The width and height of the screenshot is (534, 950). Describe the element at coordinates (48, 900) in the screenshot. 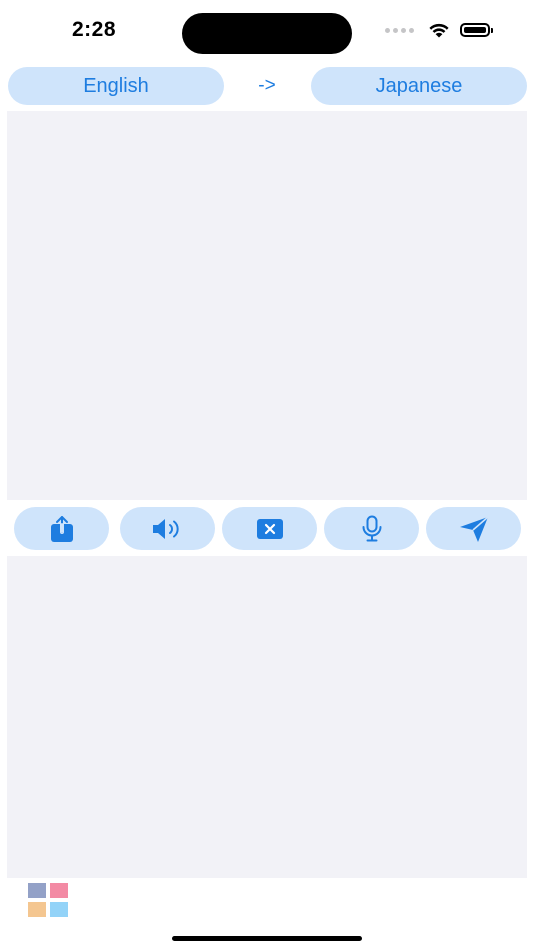

I see `app-logo-icon` at that location.